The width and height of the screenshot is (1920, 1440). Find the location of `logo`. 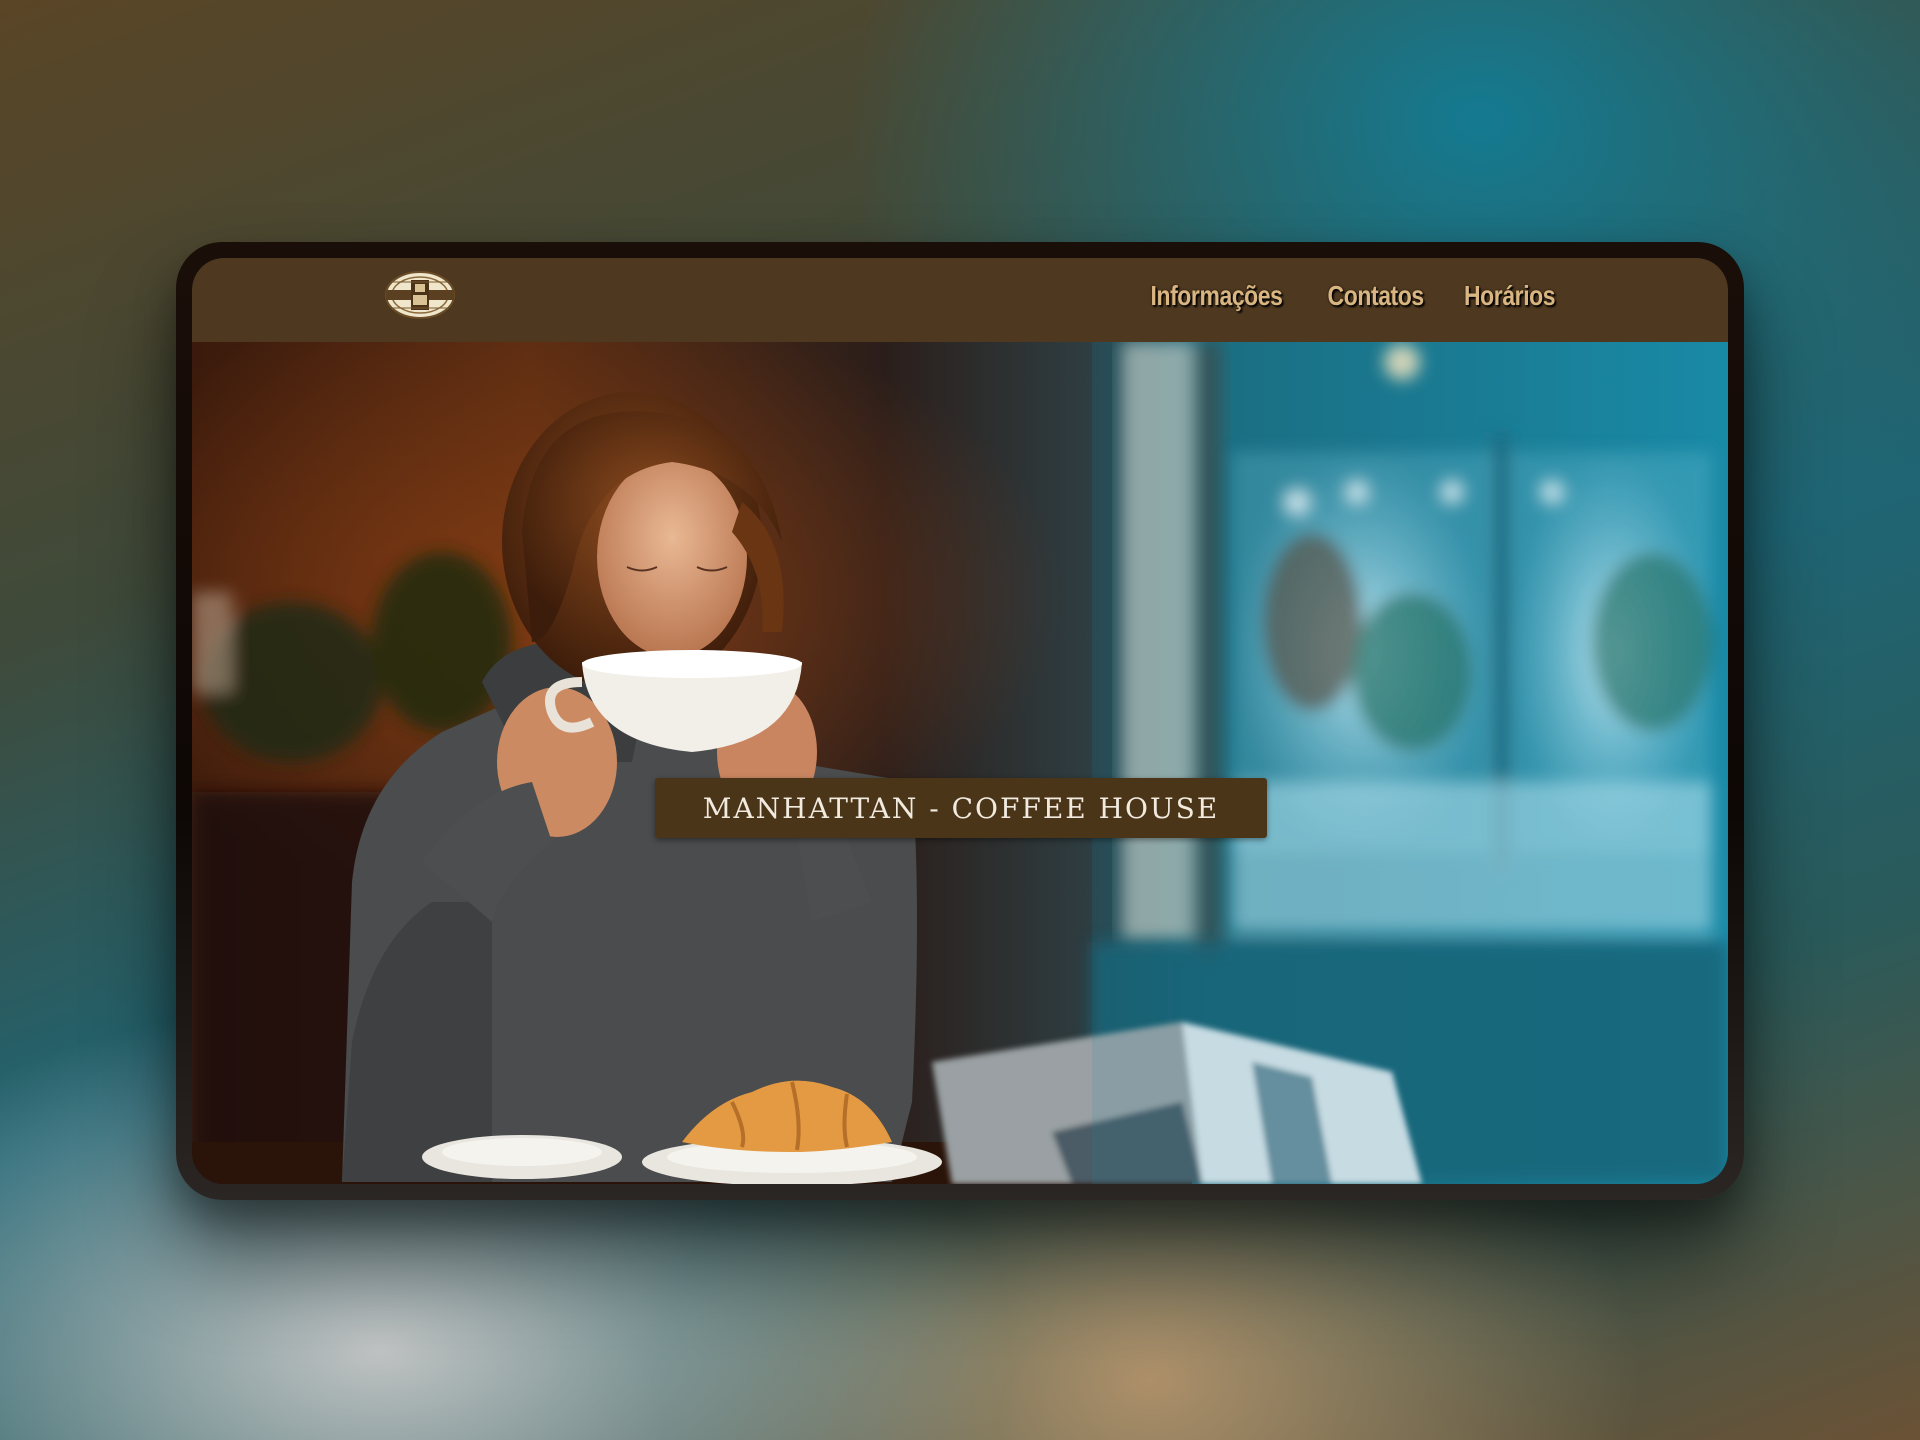

logo is located at coordinates (420, 295).